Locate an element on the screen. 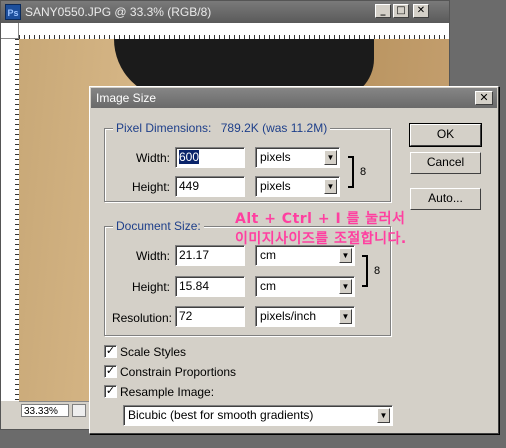 The width and height of the screenshot is (506, 448). dialog-title: Image Size is located at coordinates (126, 98).